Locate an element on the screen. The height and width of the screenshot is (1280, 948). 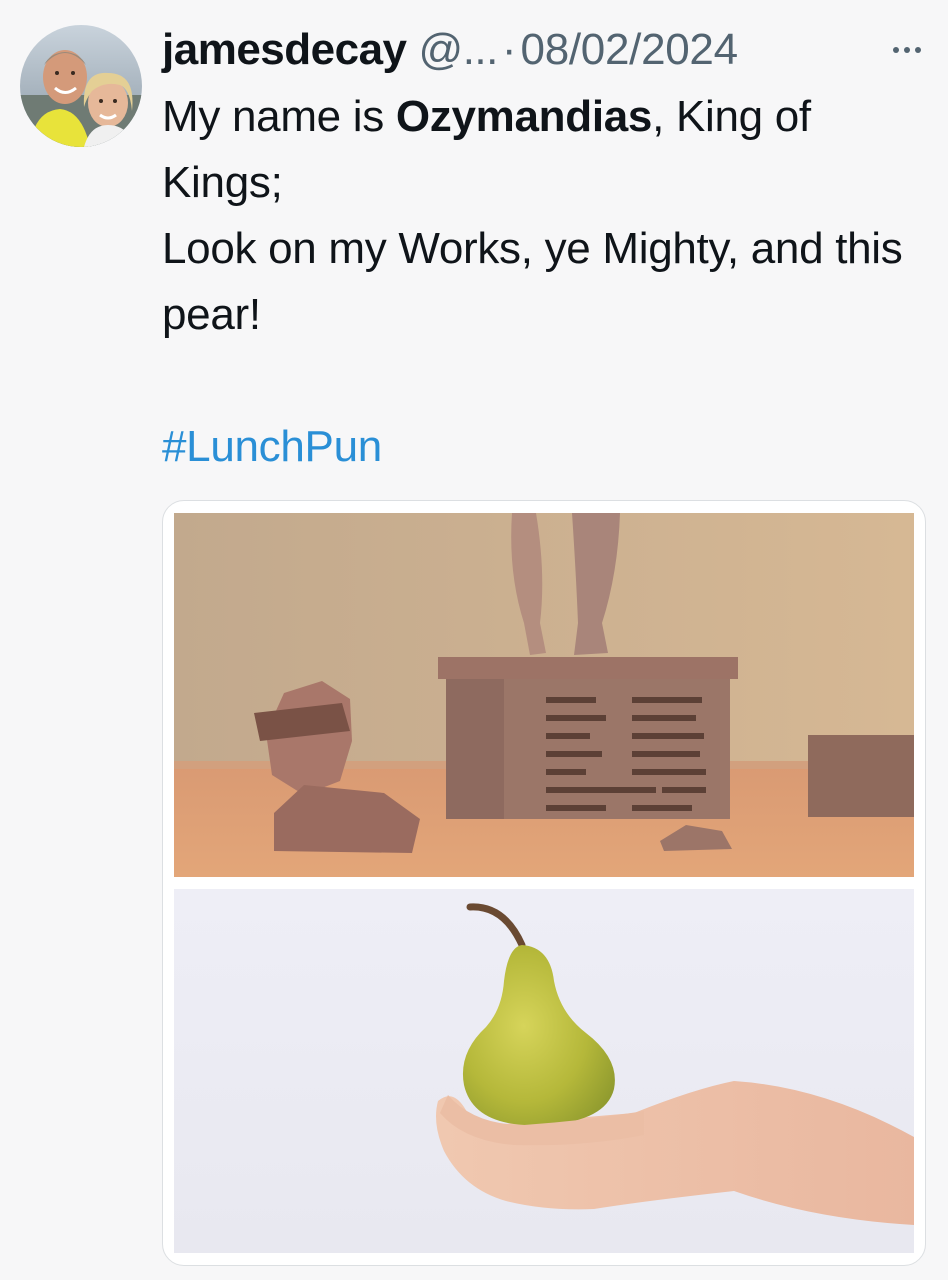
text-segment: My name is is located at coordinates (279, 116).